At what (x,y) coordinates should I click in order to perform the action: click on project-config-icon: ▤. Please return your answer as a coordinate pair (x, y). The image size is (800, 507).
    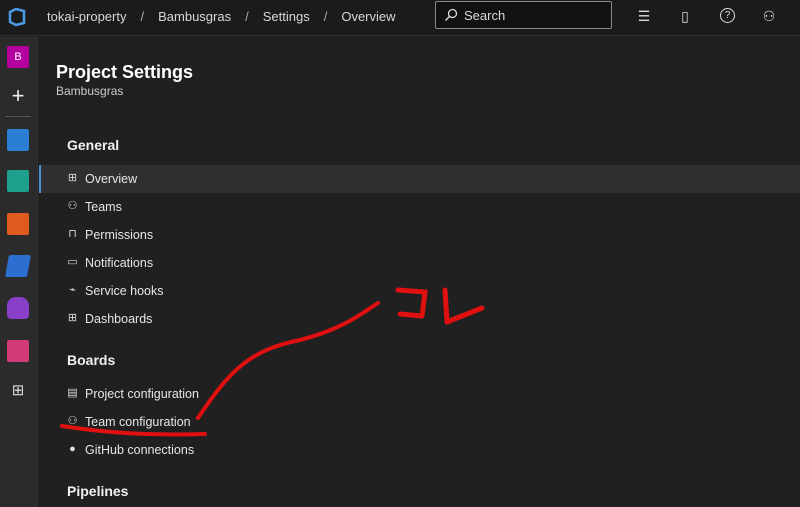
    Looking at the image, I should click on (72, 393).